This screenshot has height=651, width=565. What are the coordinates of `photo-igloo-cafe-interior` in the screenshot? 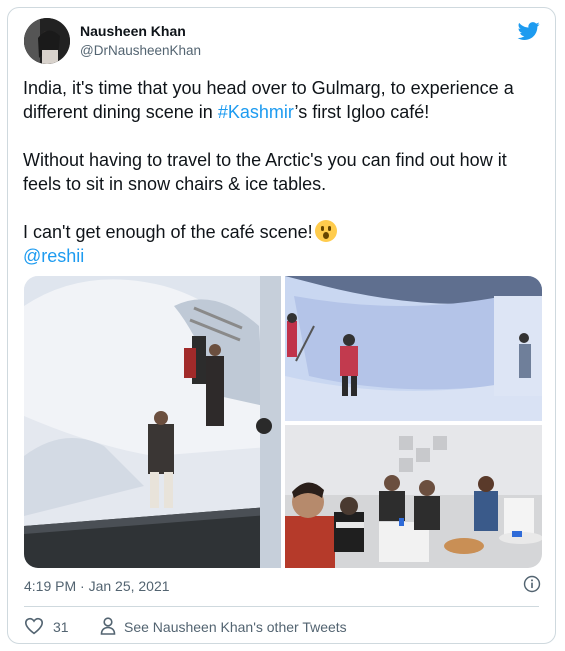 It's located at (413, 496).